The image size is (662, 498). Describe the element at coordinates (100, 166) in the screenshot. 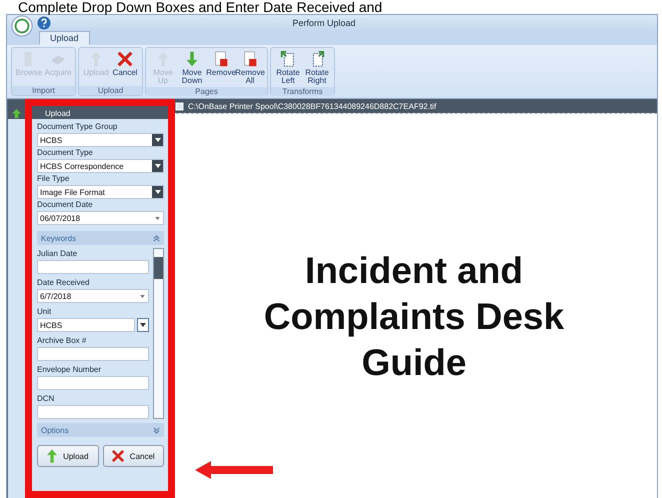

I see `dropdown-field: HCBS Correspondence` at that location.